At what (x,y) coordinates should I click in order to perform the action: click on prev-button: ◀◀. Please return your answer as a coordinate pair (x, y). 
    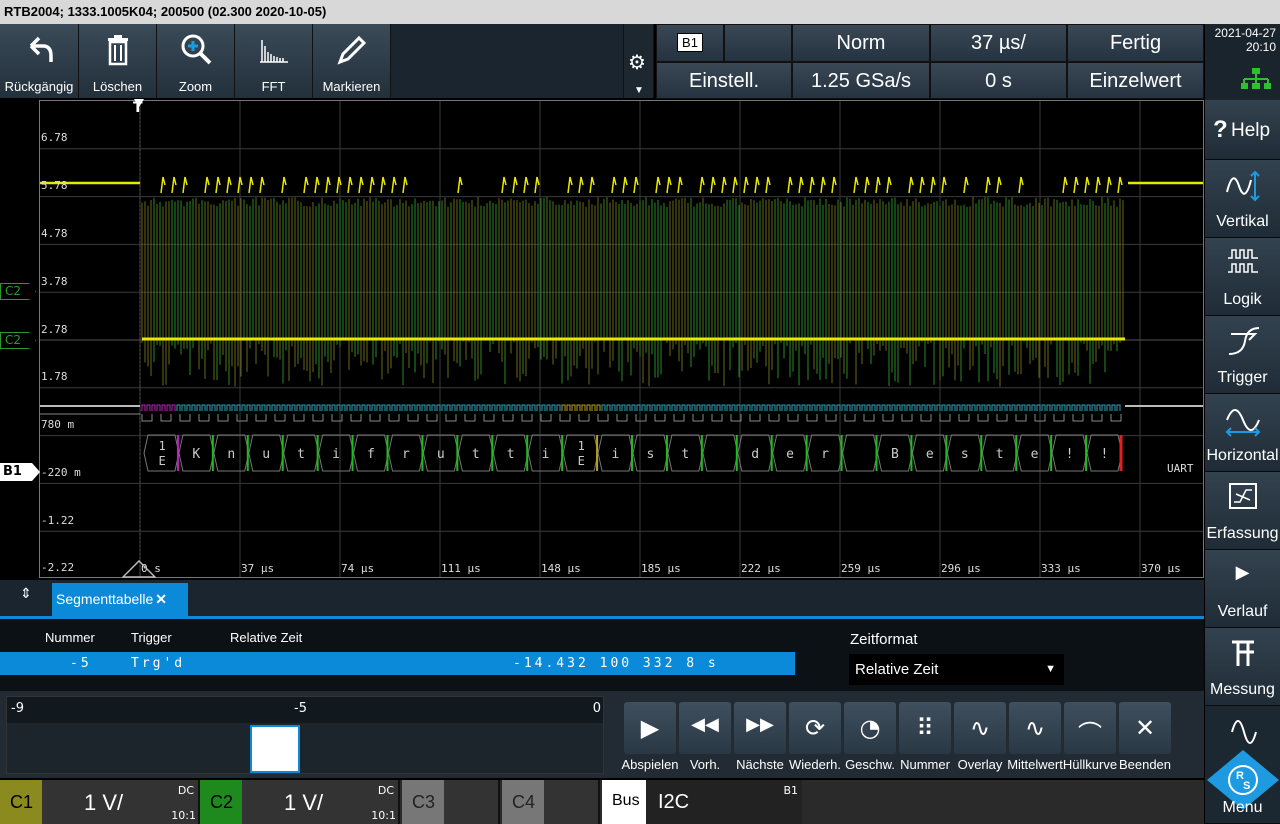
    Looking at the image, I should click on (705, 728).